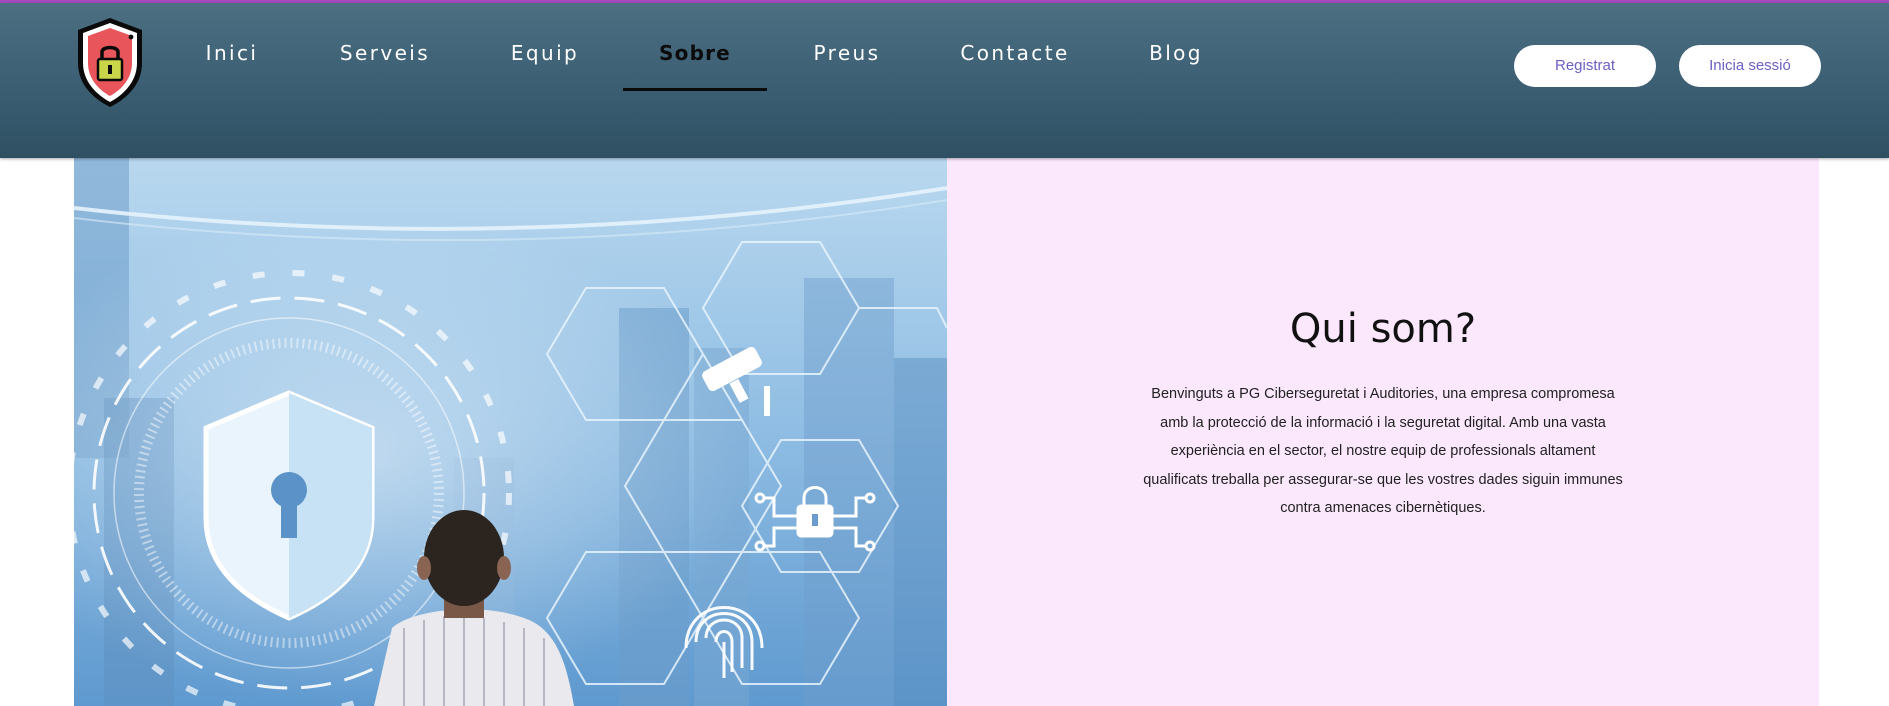 The width and height of the screenshot is (1889, 706). Describe the element at coordinates (1585, 66) in the screenshot. I see `register-button: Registrat` at that location.